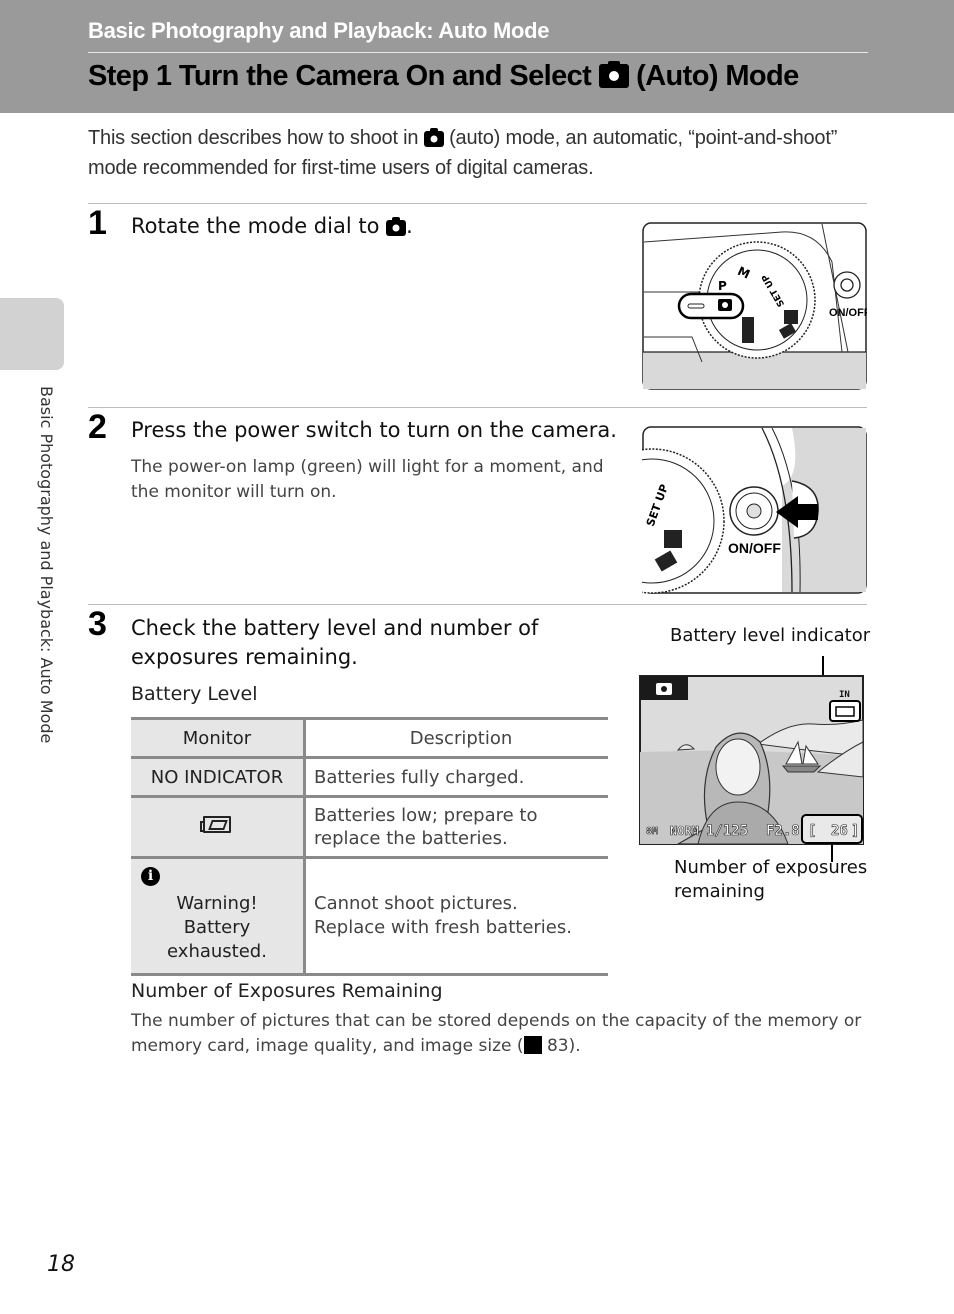 This screenshot has height=1314, width=954. Describe the element at coordinates (770, 635) in the screenshot. I see `battery-indicator-callout: Battery level indicator` at that location.